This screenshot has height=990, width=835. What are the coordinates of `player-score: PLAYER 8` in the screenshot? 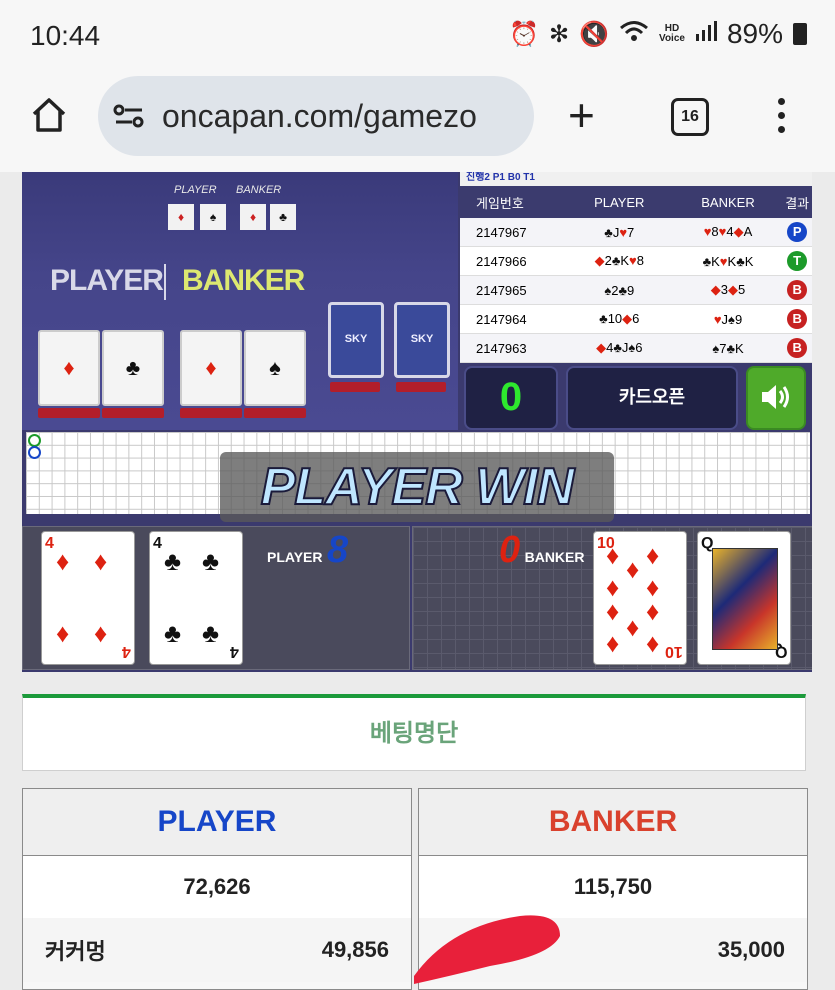 It's located at (307, 550).